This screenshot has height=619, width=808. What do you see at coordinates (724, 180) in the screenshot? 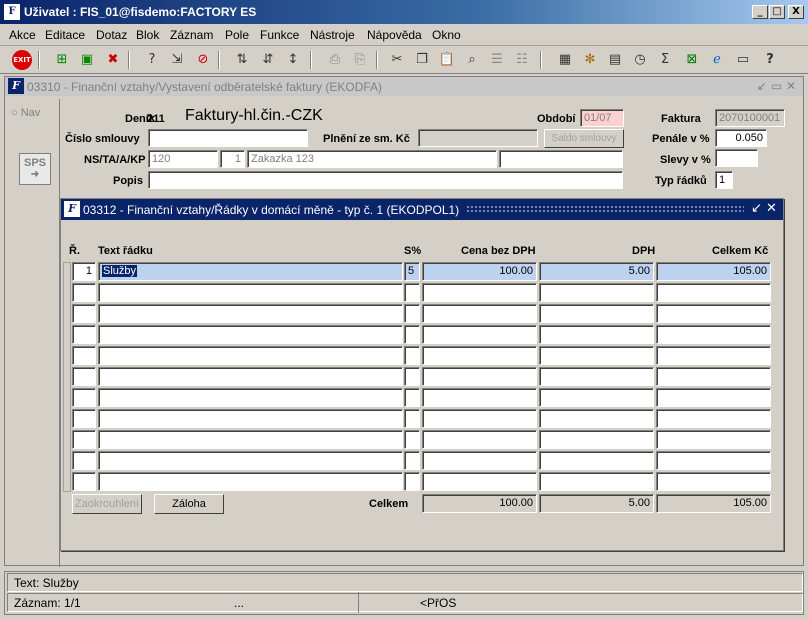
I see `typ-radku-field: 1` at bounding box center [724, 180].